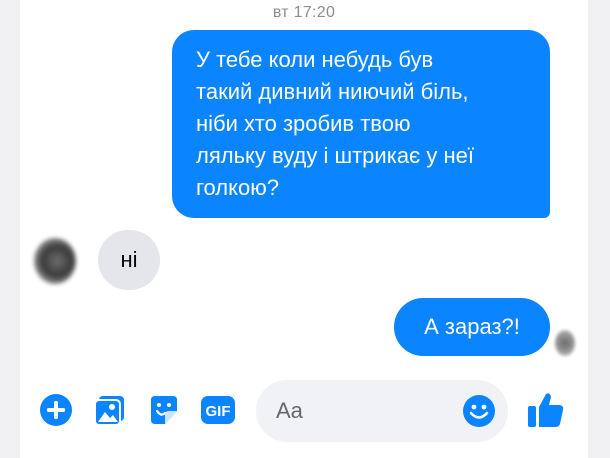 This screenshot has height=458, width=610. Describe the element at coordinates (129, 260) in the screenshot. I see `incoming-message-bubble: ні` at that location.